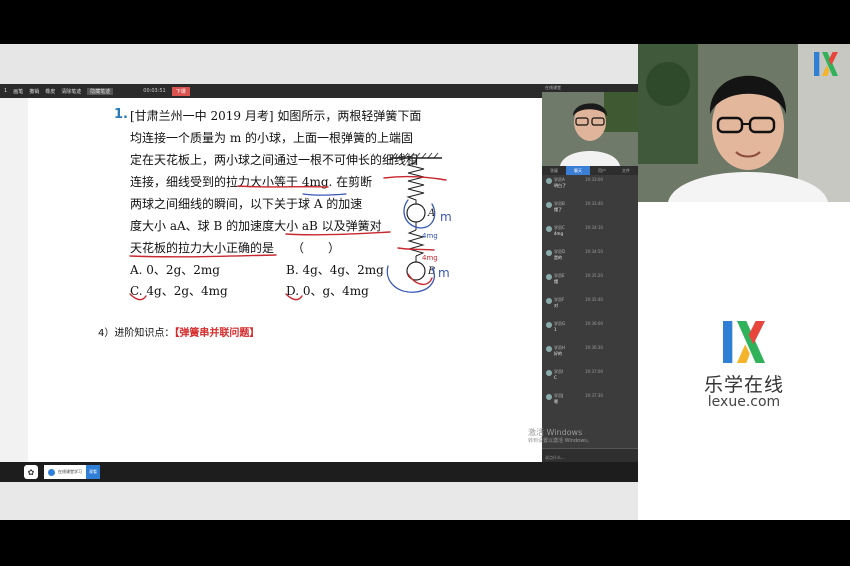 This screenshot has height=566, width=850. I want to click on class-timer: 00:03:51, so click(154, 91).